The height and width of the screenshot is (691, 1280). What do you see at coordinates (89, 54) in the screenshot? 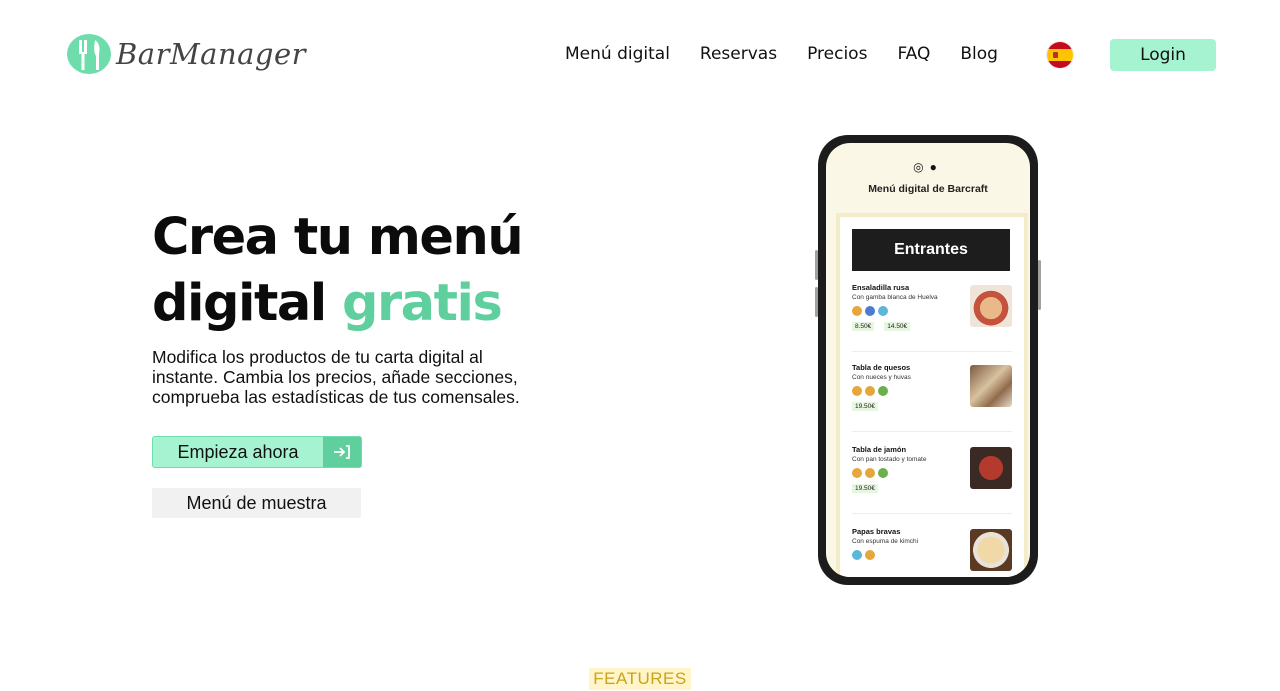
I see `logo-fork-knife-icon` at bounding box center [89, 54].